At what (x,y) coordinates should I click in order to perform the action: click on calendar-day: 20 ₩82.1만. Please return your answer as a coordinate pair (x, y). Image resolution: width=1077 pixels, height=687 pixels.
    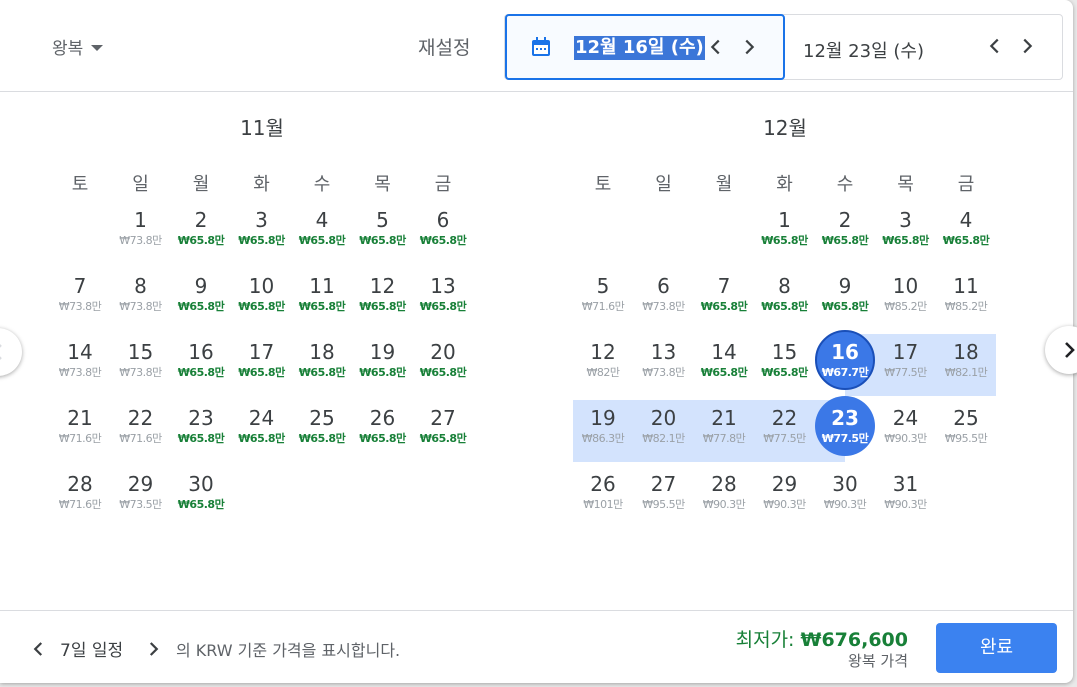
    Looking at the image, I should click on (664, 426).